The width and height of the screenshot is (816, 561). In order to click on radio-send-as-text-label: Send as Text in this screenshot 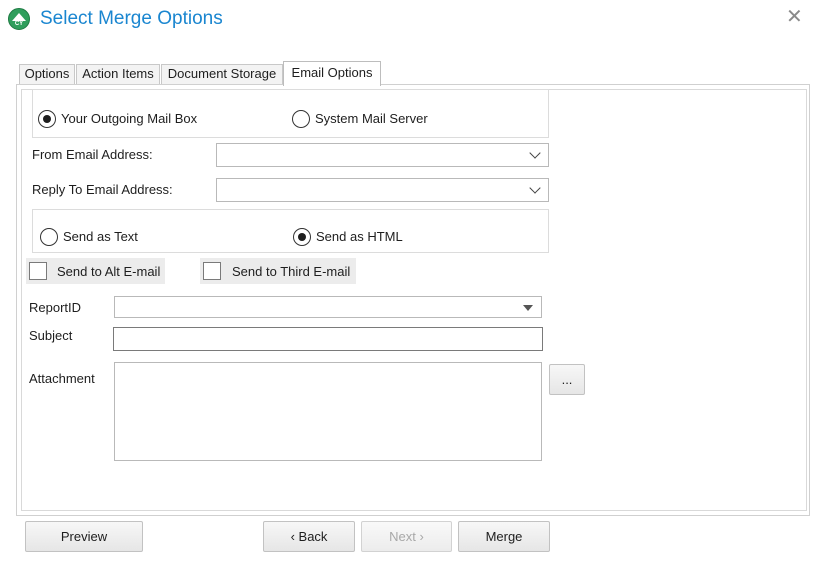, I will do `click(100, 237)`.